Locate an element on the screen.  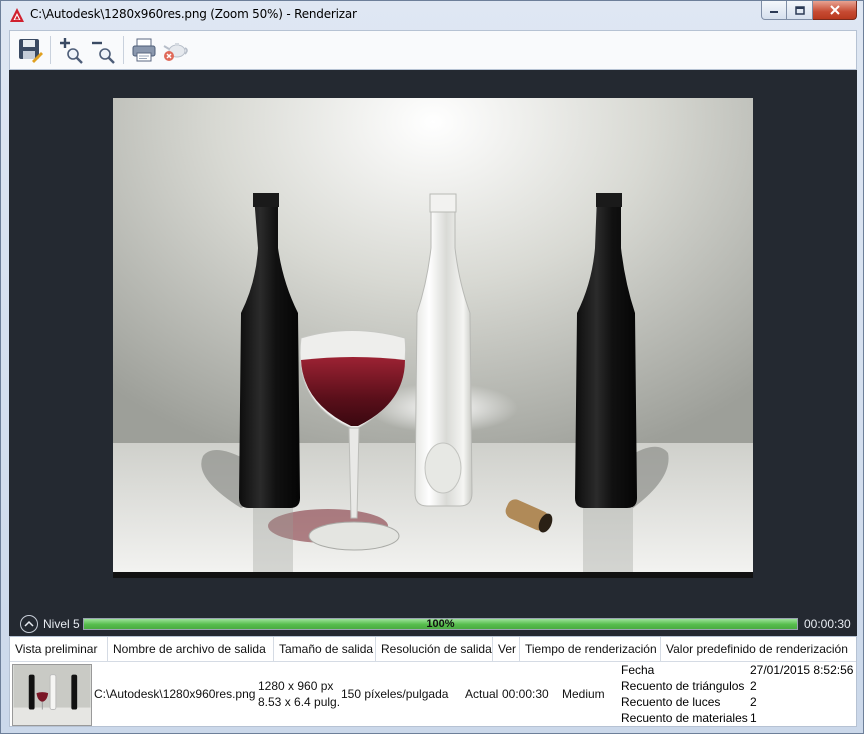
output-size-in: 8.53 x 6.4 pulg. is located at coordinates (299, 702).